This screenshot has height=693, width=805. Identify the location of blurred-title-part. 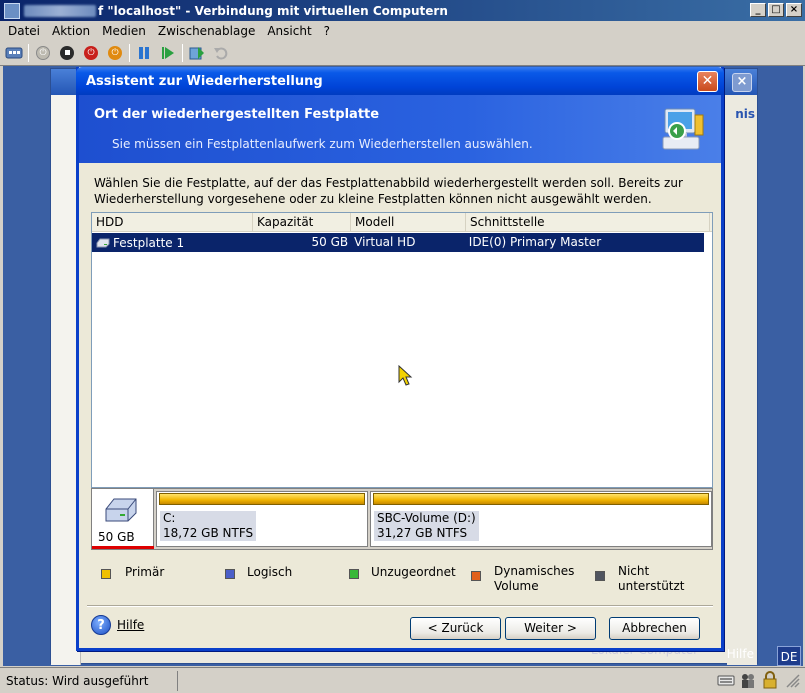
(60, 10).